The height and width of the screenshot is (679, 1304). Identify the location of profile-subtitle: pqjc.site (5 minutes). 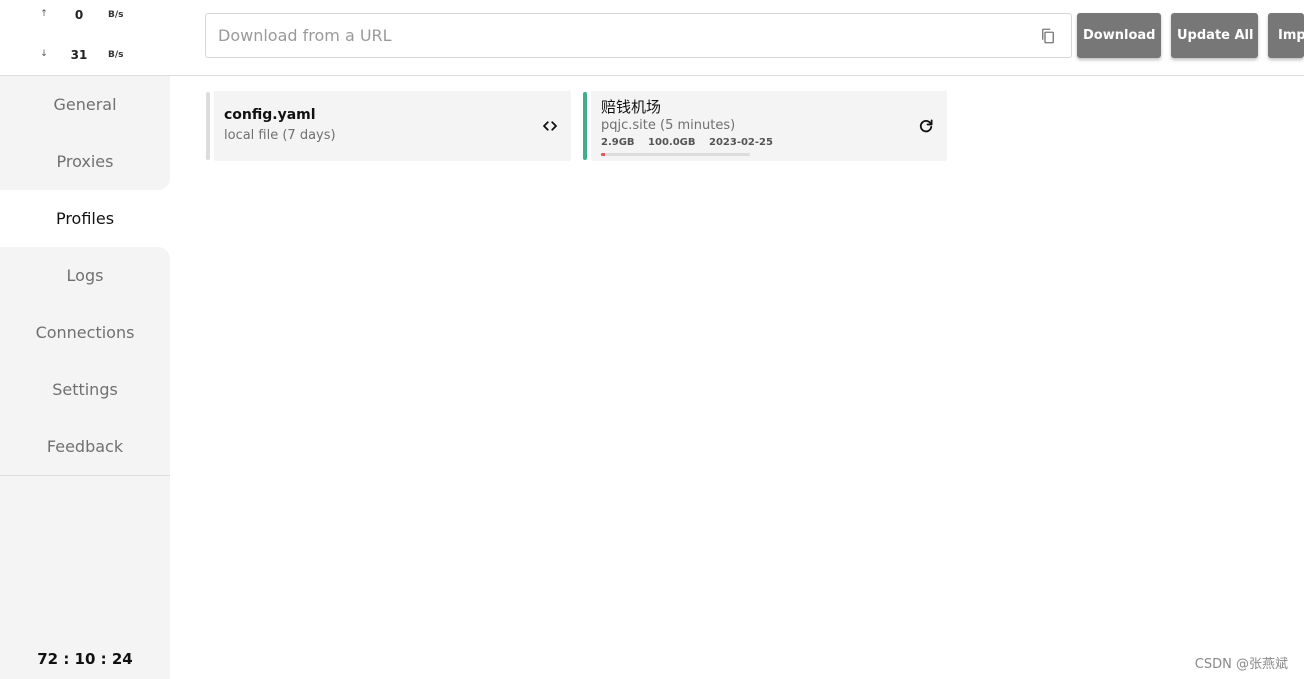
(668, 125).